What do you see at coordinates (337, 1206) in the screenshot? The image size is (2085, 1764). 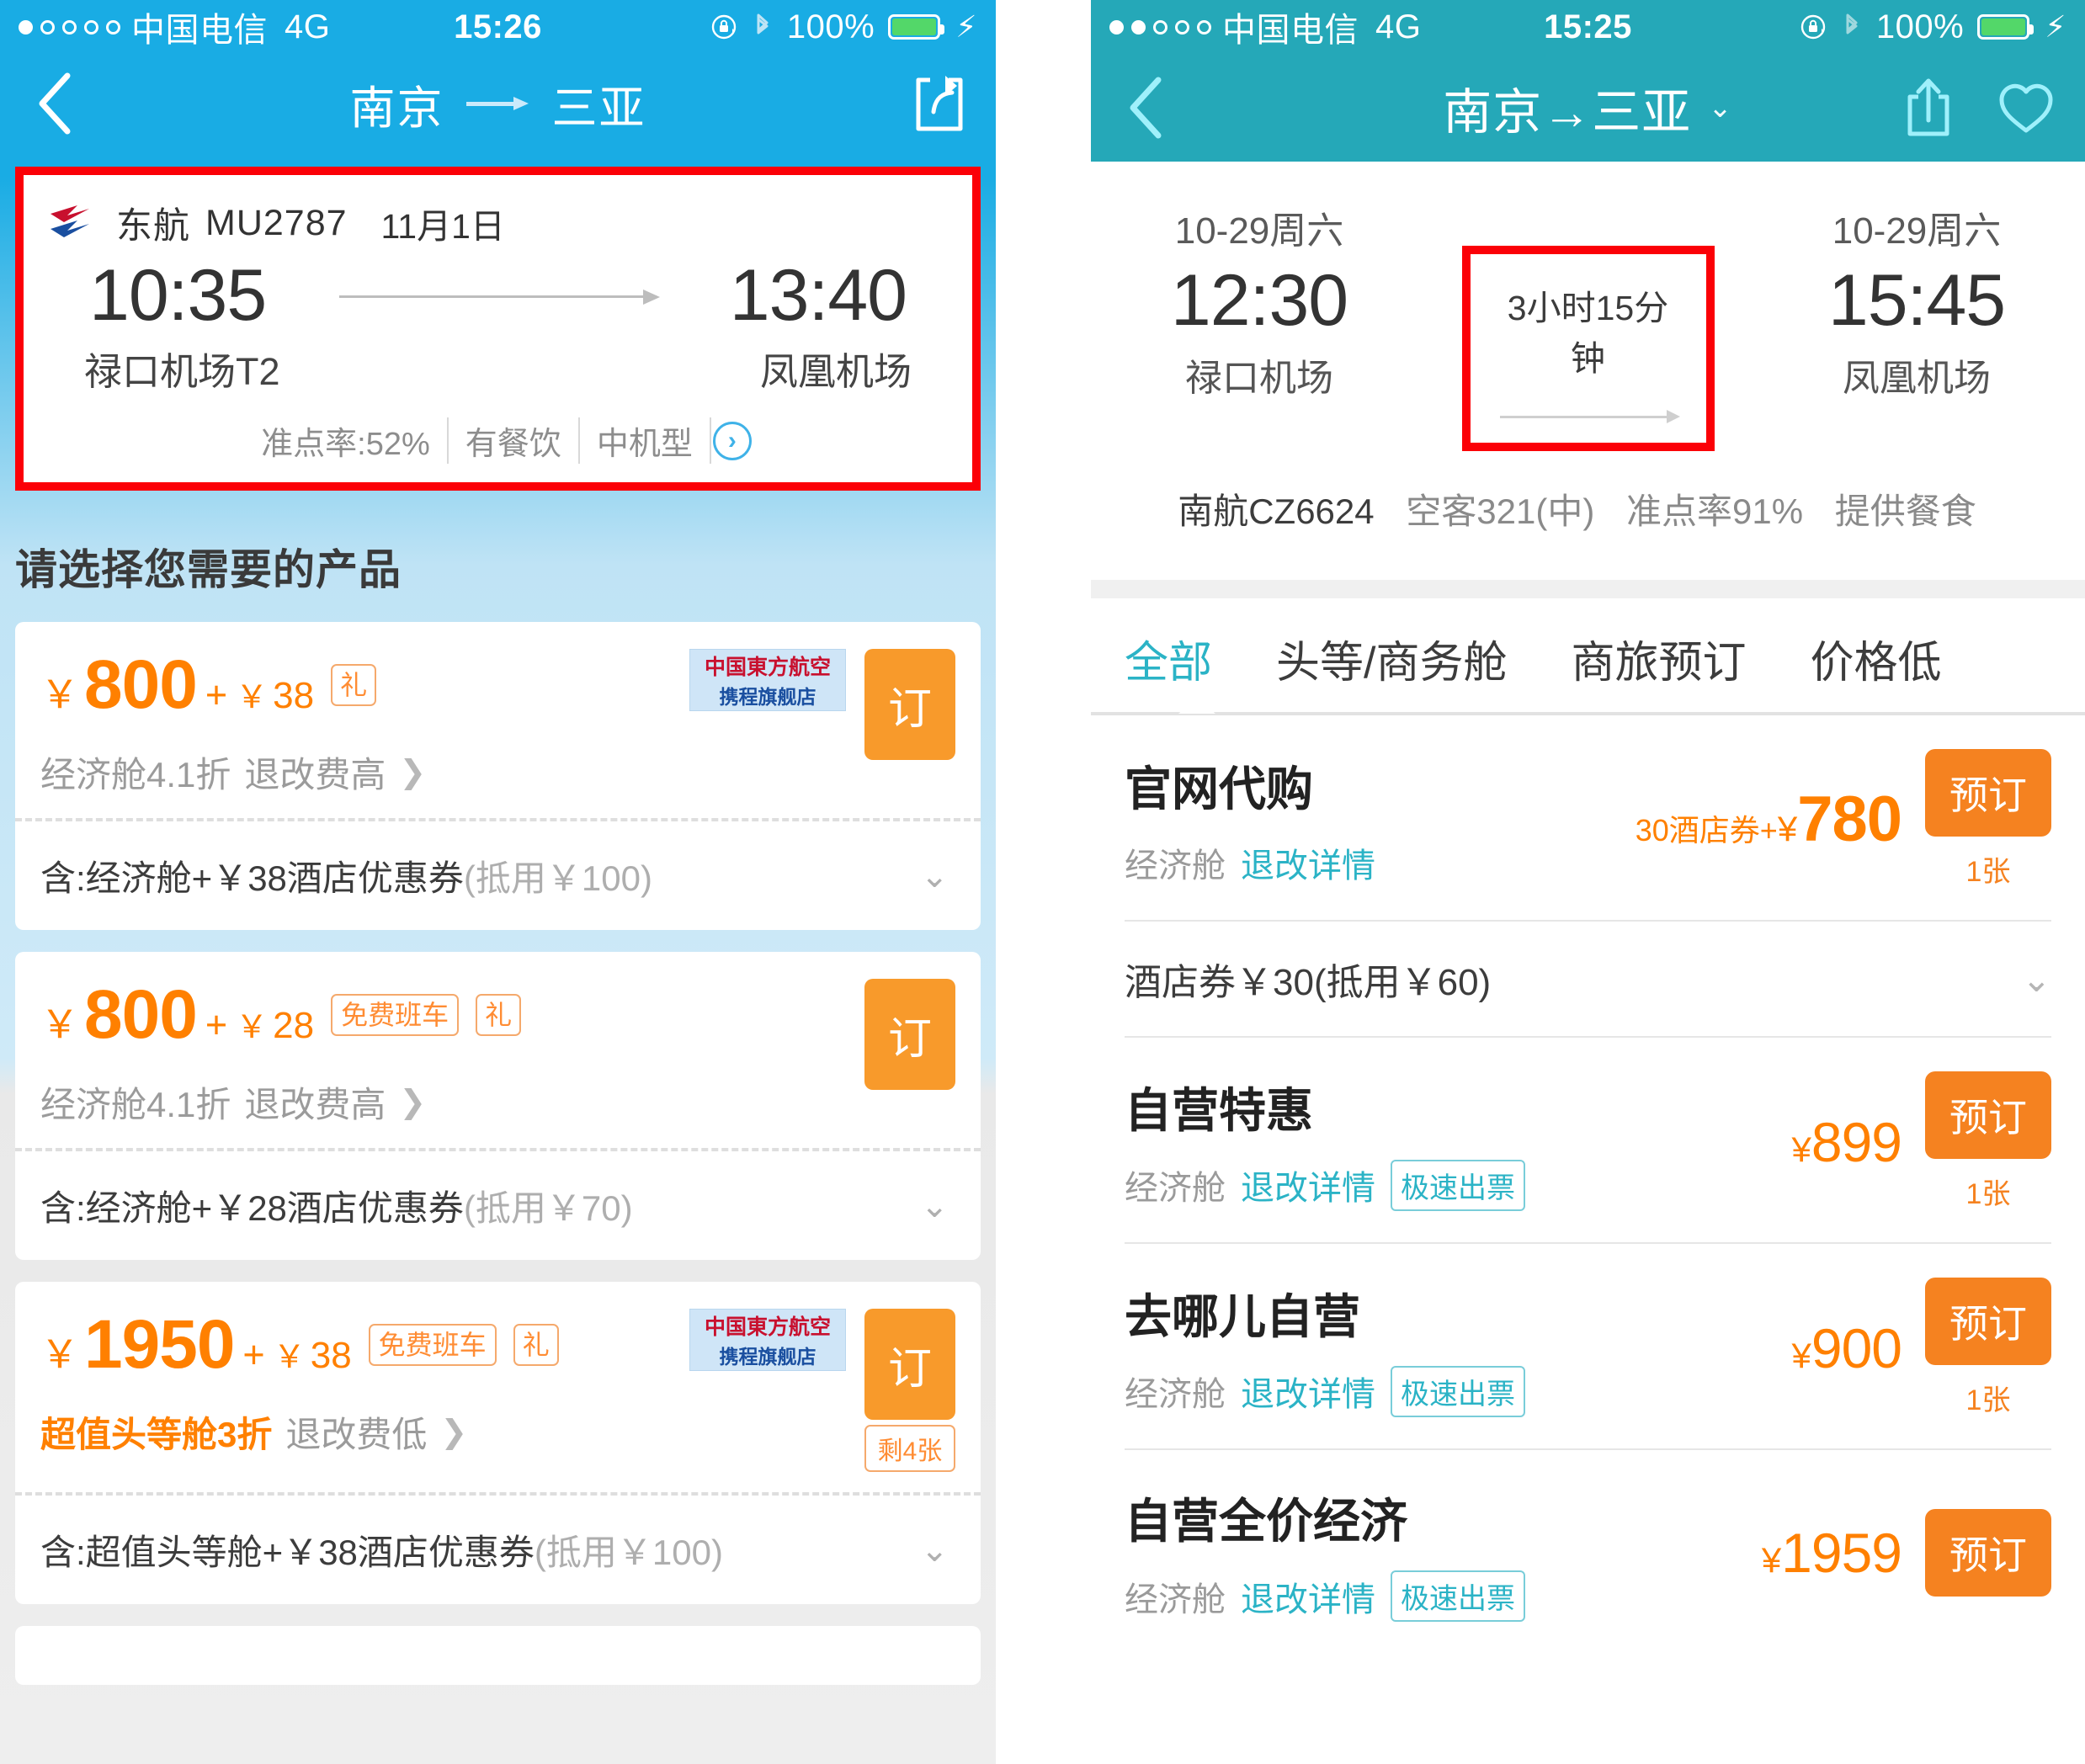 I see `product-include-text: 含:经济舱+￥28酒店优惠券(抵用￥70)` at bounding box center [337, 1206].